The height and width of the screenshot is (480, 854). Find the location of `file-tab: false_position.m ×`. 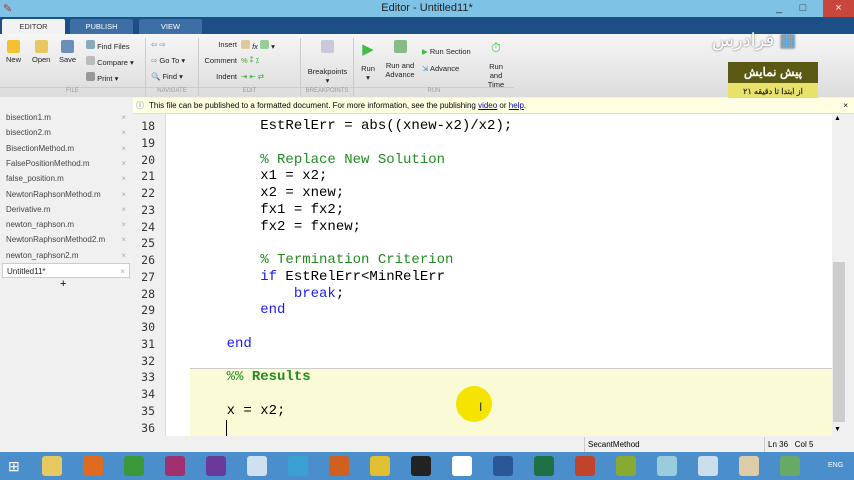

file-tab: false_position.m × is located at coordinates (66, 178).